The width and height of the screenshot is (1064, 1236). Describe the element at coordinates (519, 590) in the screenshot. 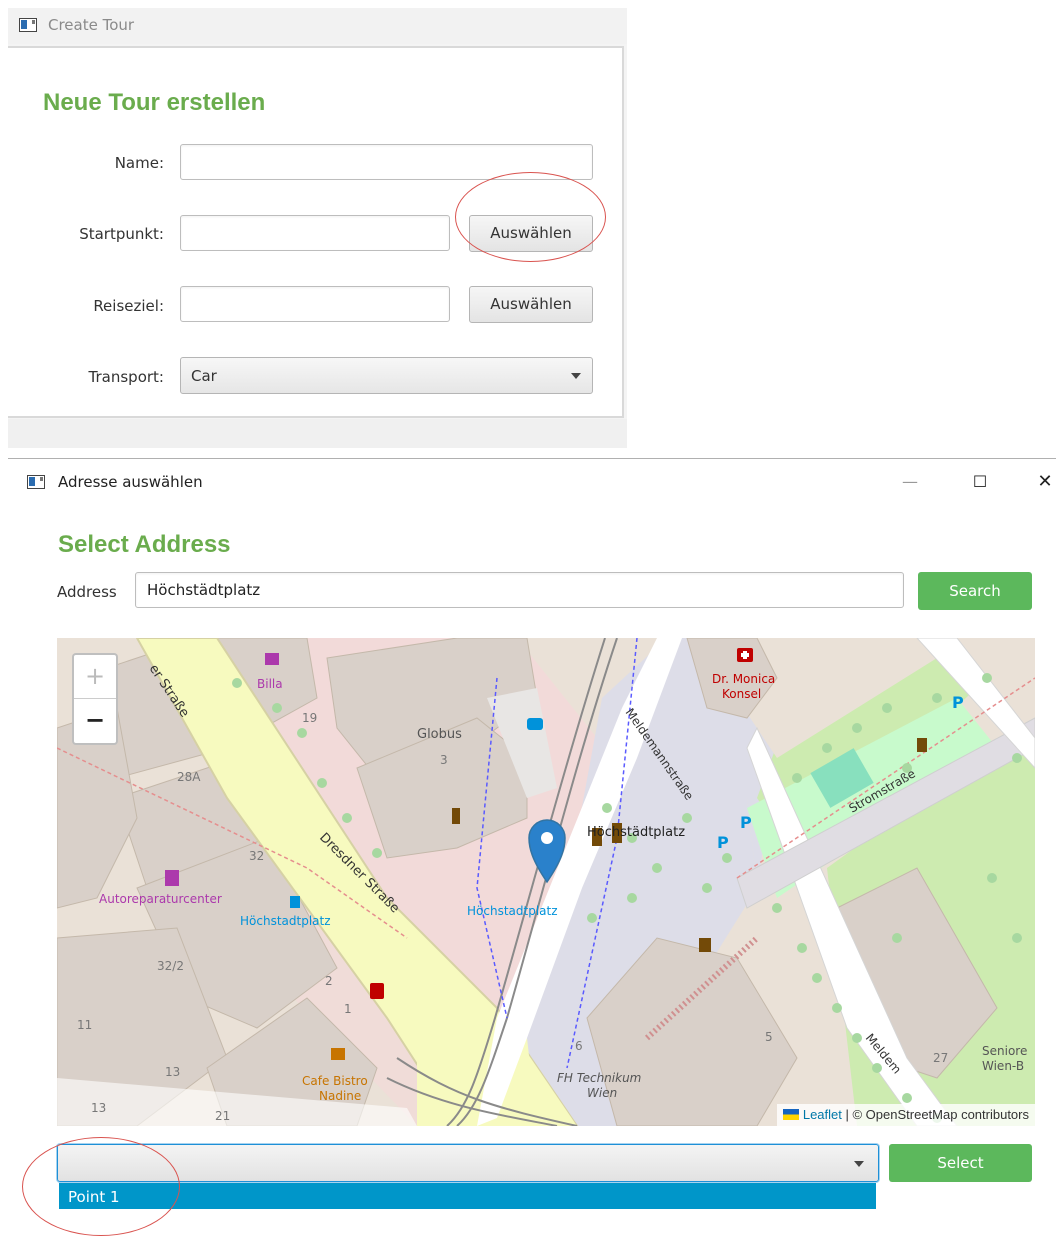

I see `address-input: Höchstädtplatz` at that location.